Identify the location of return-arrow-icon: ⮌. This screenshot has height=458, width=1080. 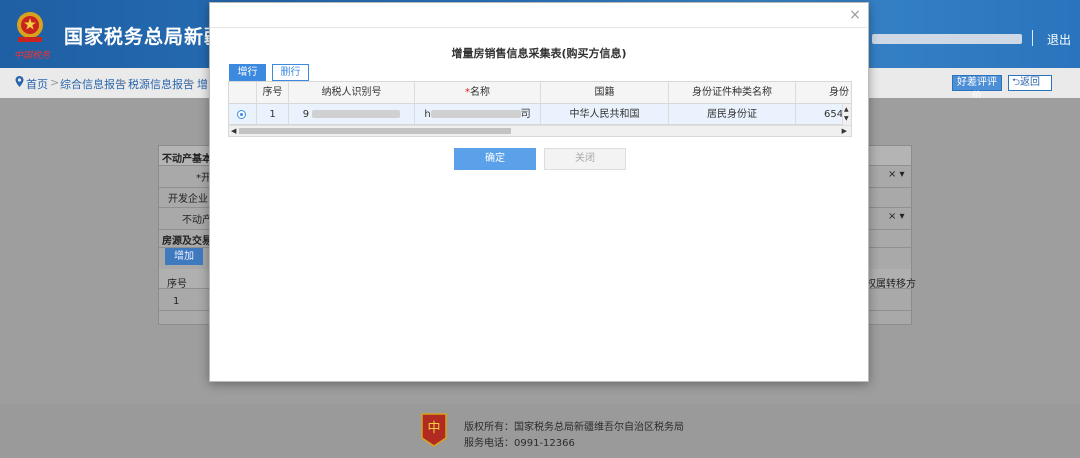
(1016, 82).